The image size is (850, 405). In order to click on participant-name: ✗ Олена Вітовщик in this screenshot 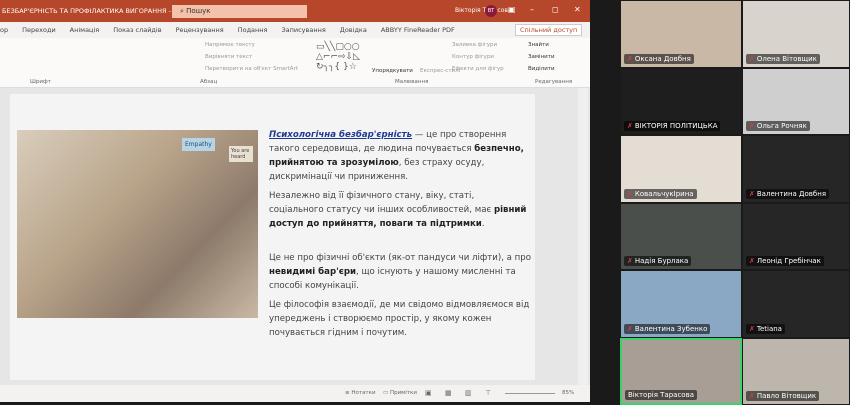, I will do `click(783, 58)`.